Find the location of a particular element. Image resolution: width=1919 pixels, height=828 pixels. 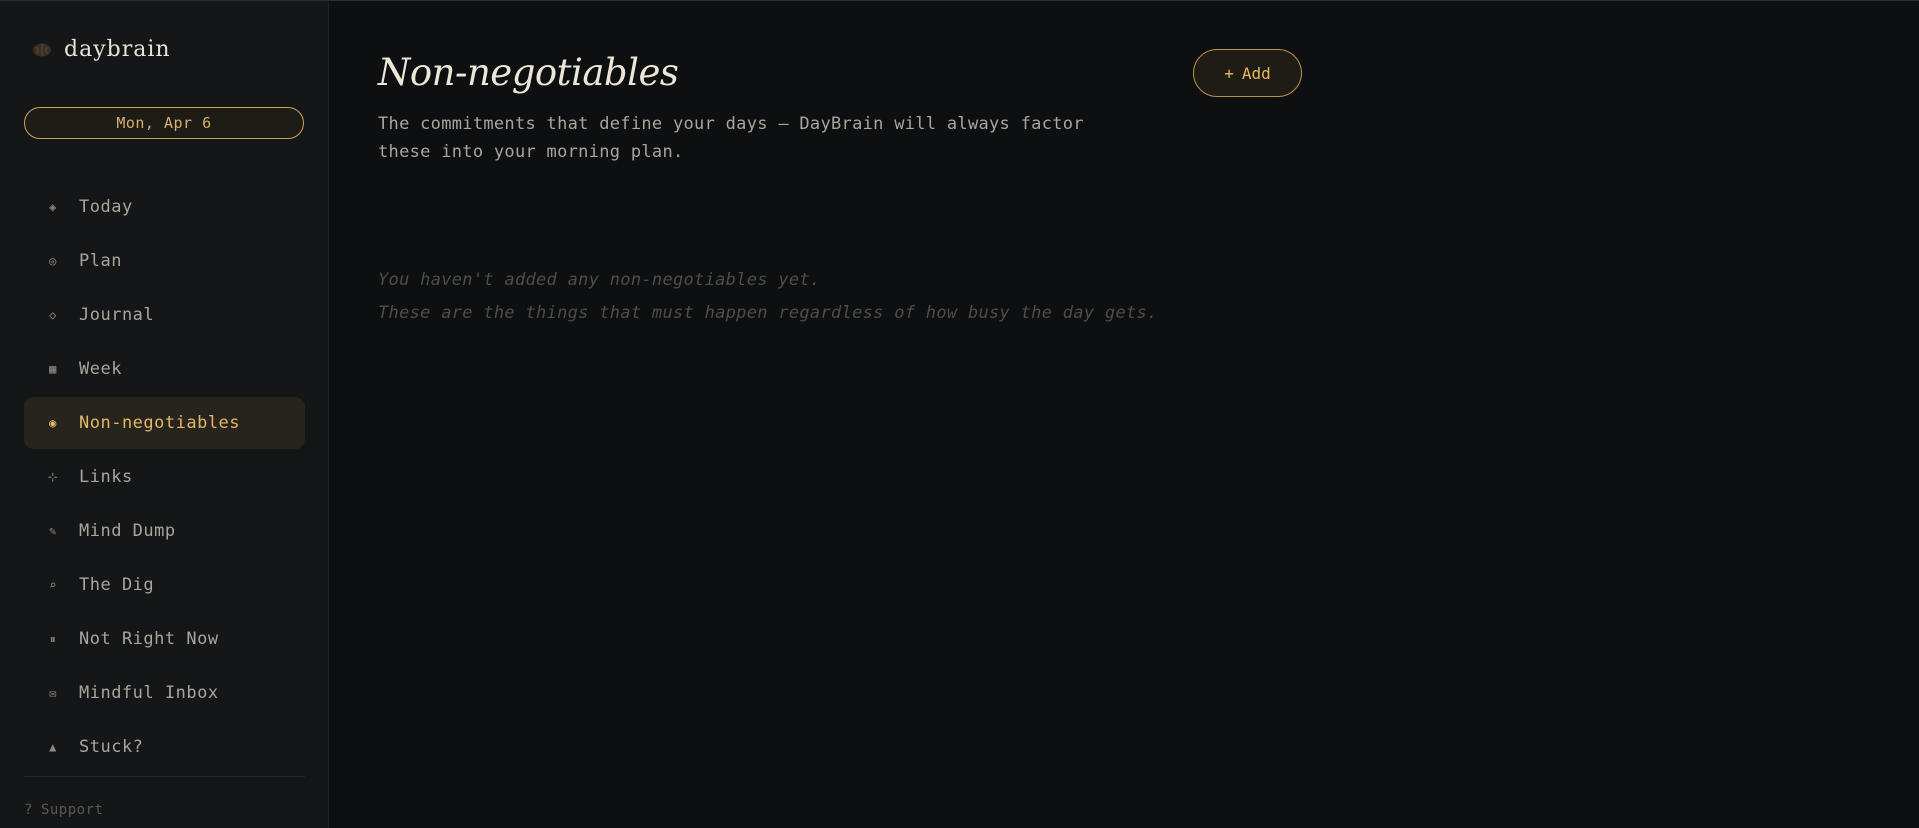

sidebar-item-label: The Dig is located at coordinates (117, 585).